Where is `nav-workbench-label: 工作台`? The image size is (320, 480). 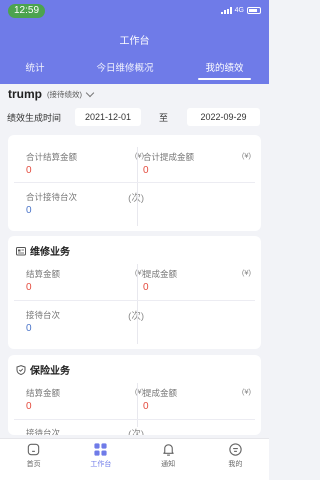
nav-workbench-label: 工作台 is located at coordinates (101, 464).